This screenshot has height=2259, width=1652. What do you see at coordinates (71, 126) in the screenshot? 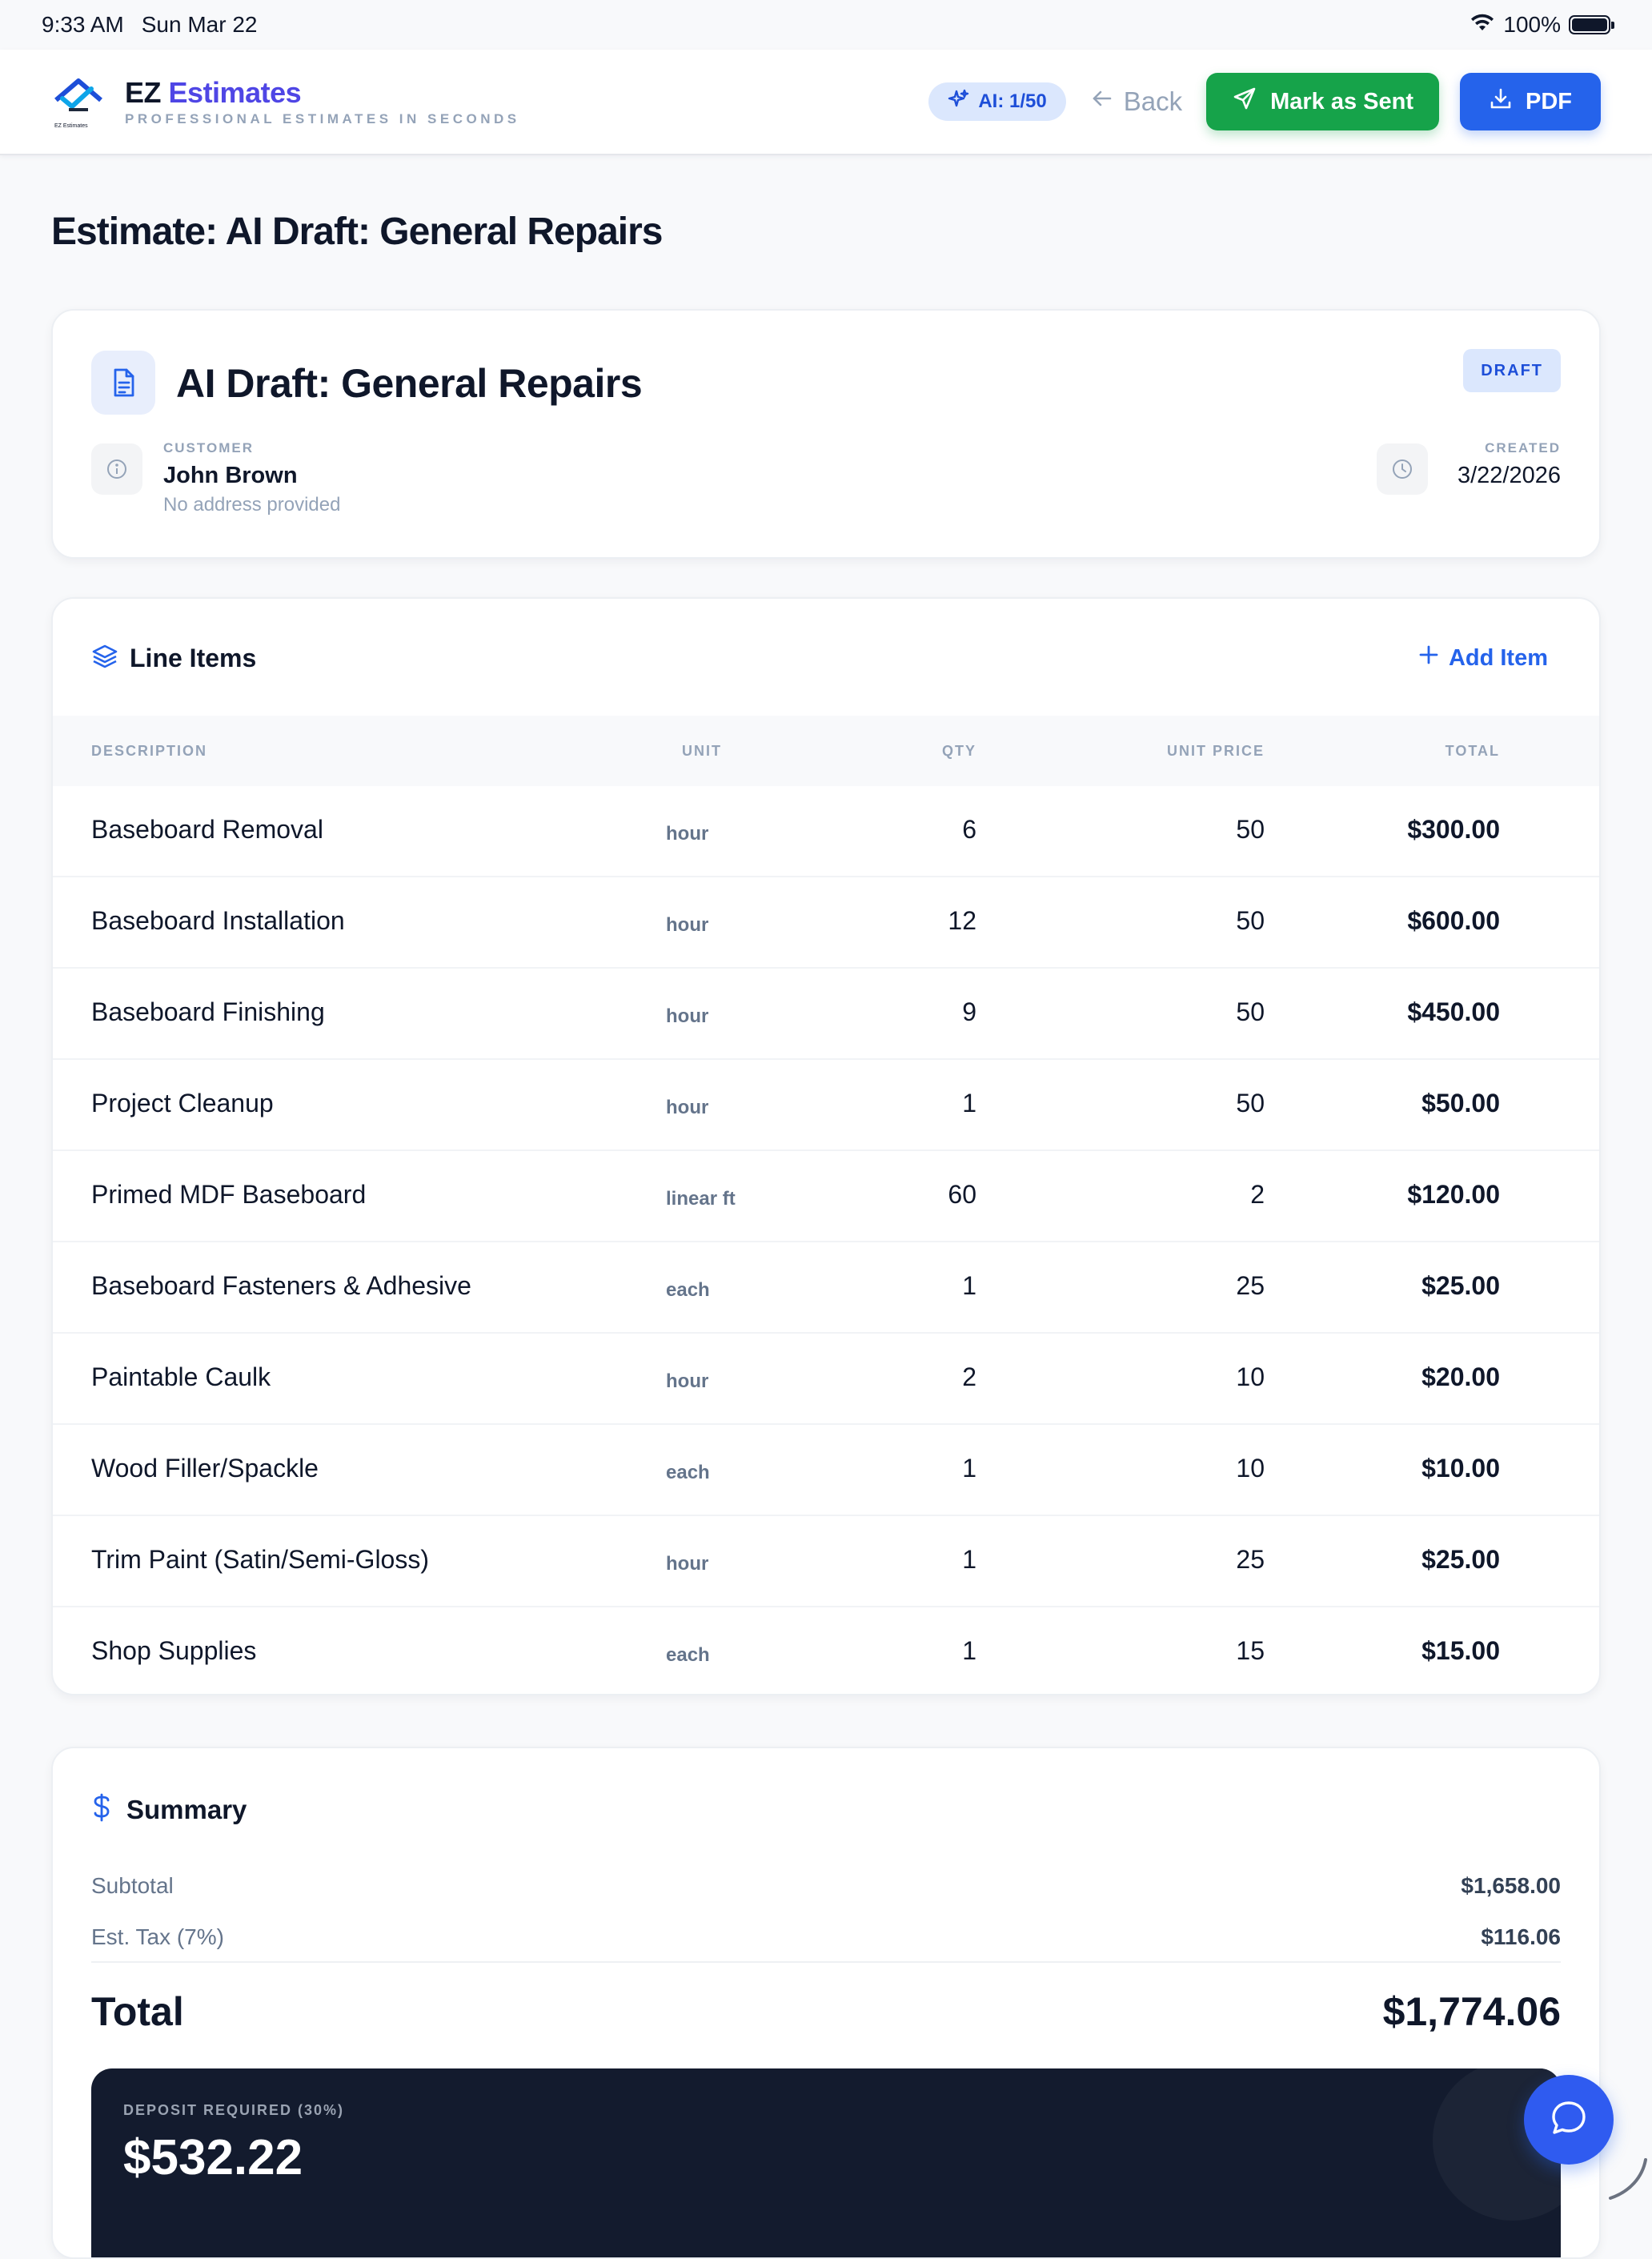
I see `logo-caption: EZ Estimates` at bounding box center [71, 126].